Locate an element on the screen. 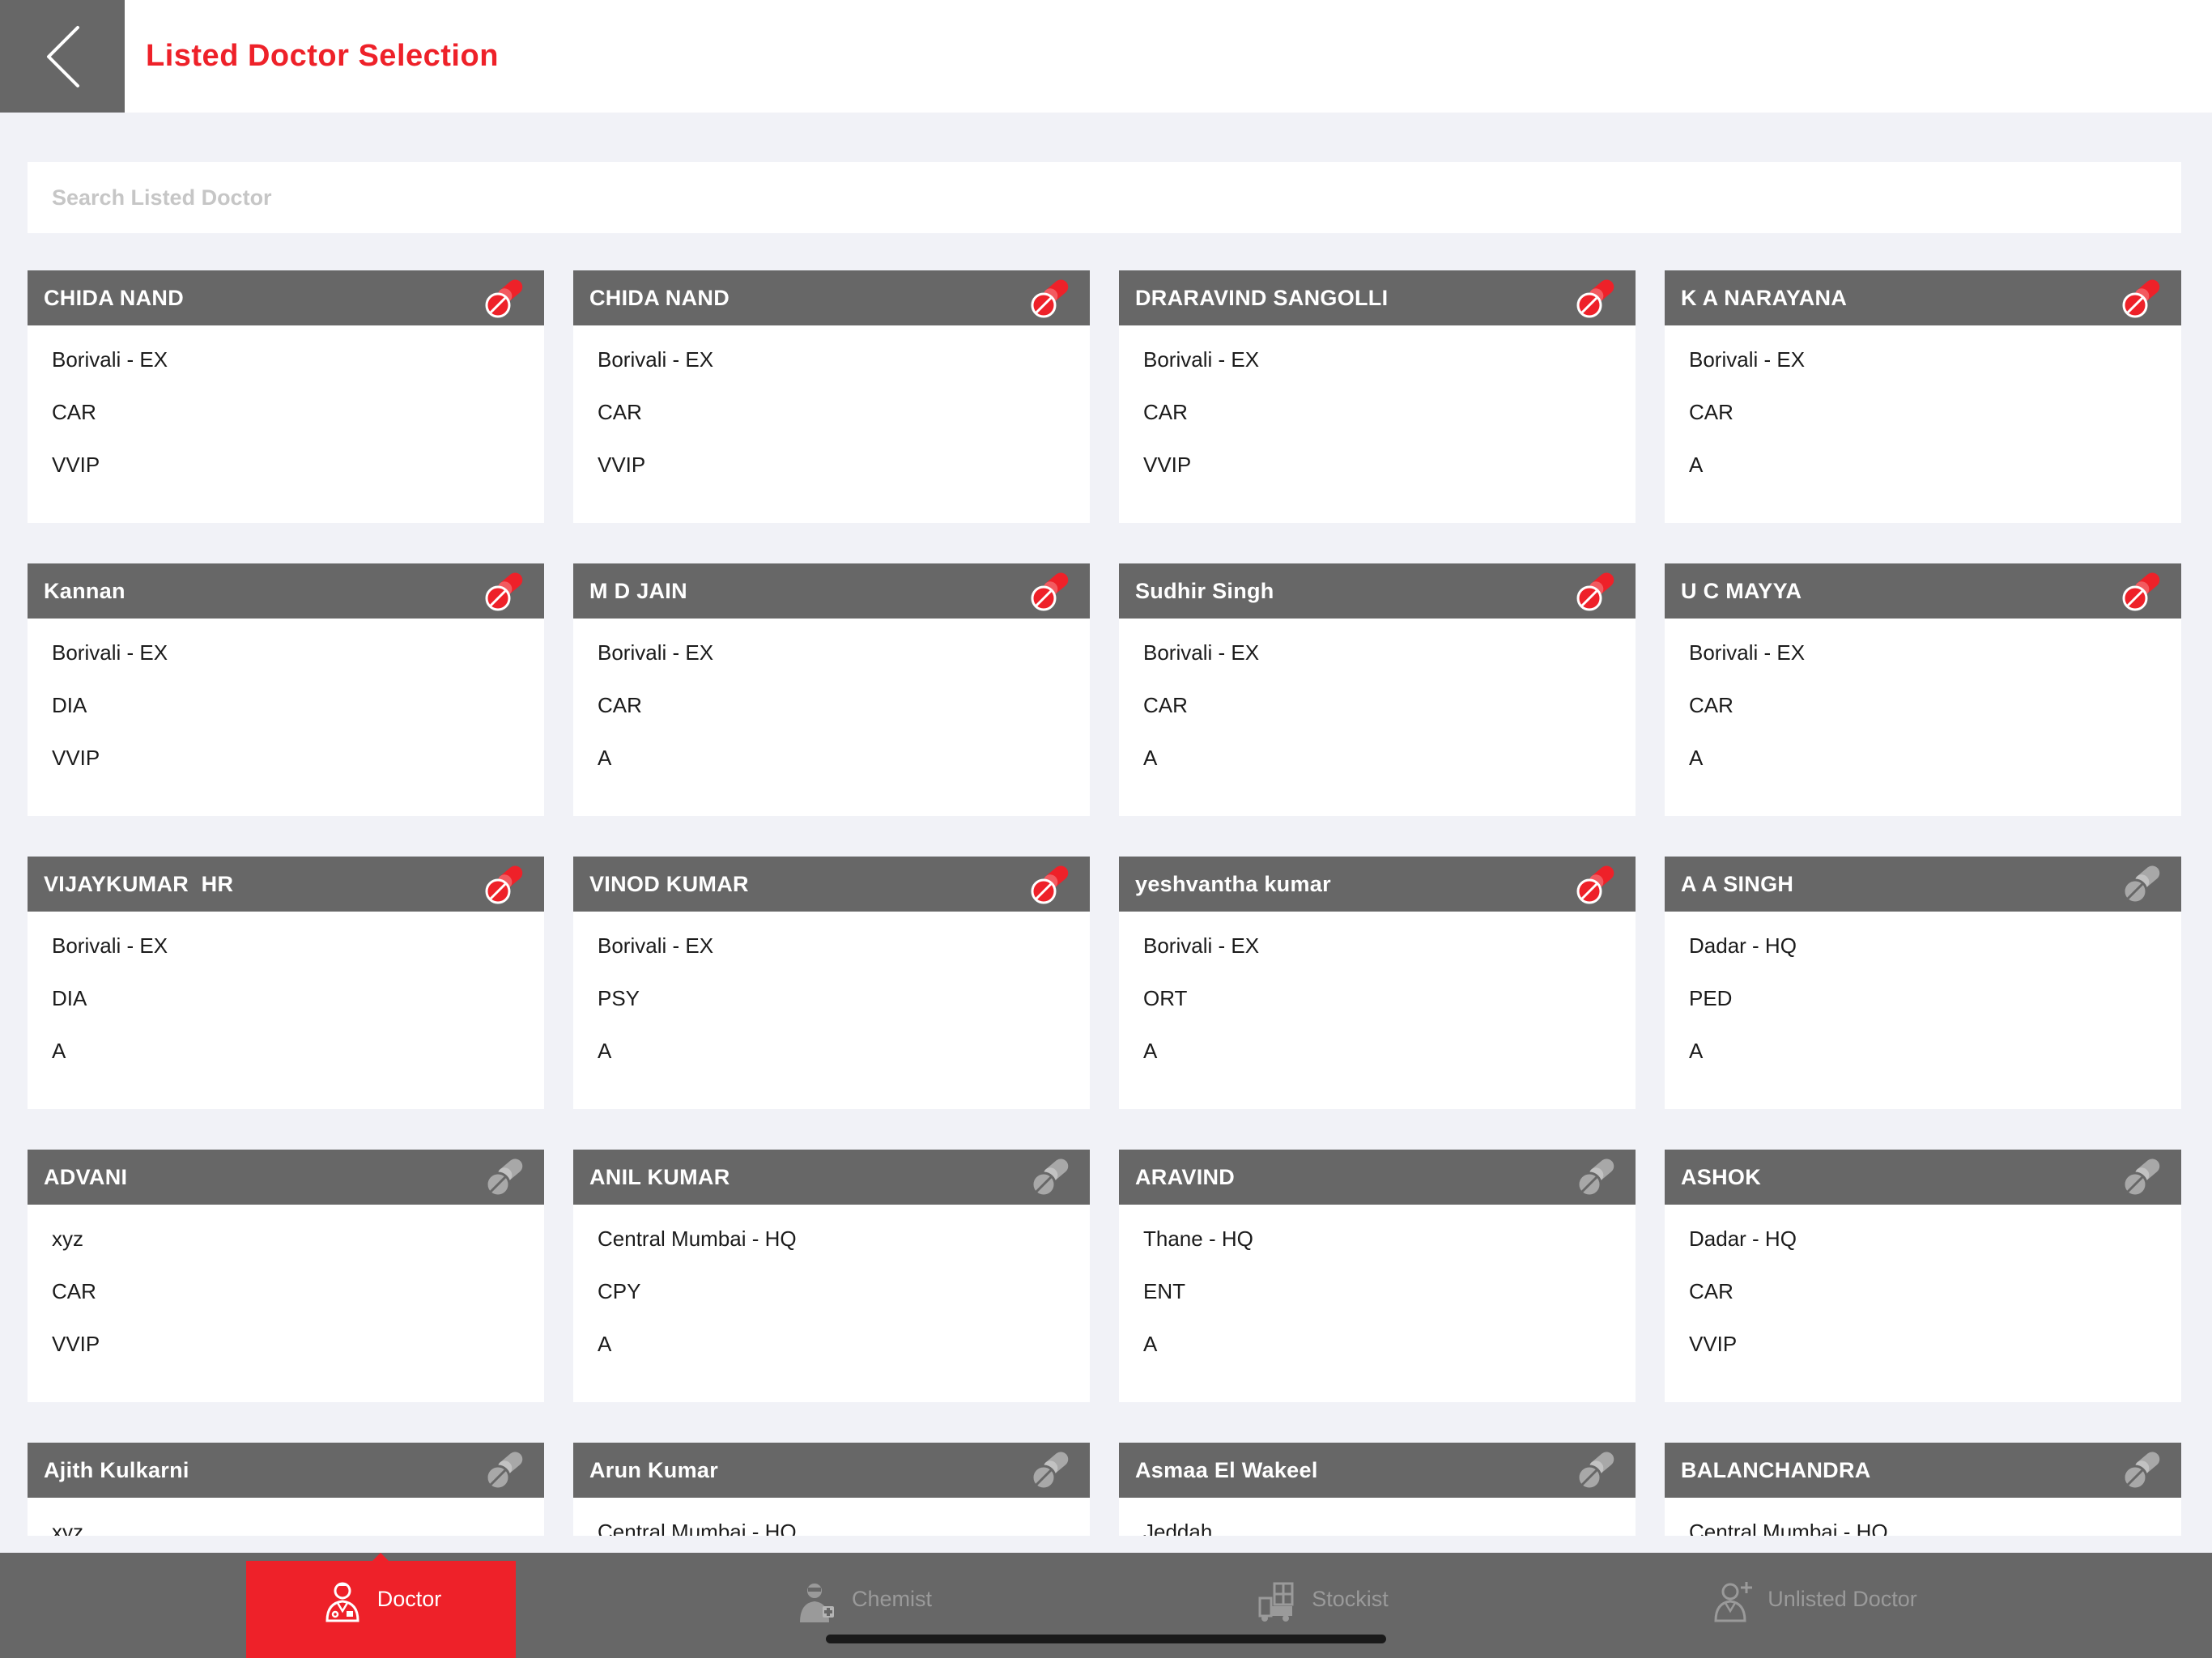 The width and height of the screenshot is (2212, 1658). doctor-card: yeshvantha kumar Borivali - EX ORT A is located at coordinates (1378, 983).